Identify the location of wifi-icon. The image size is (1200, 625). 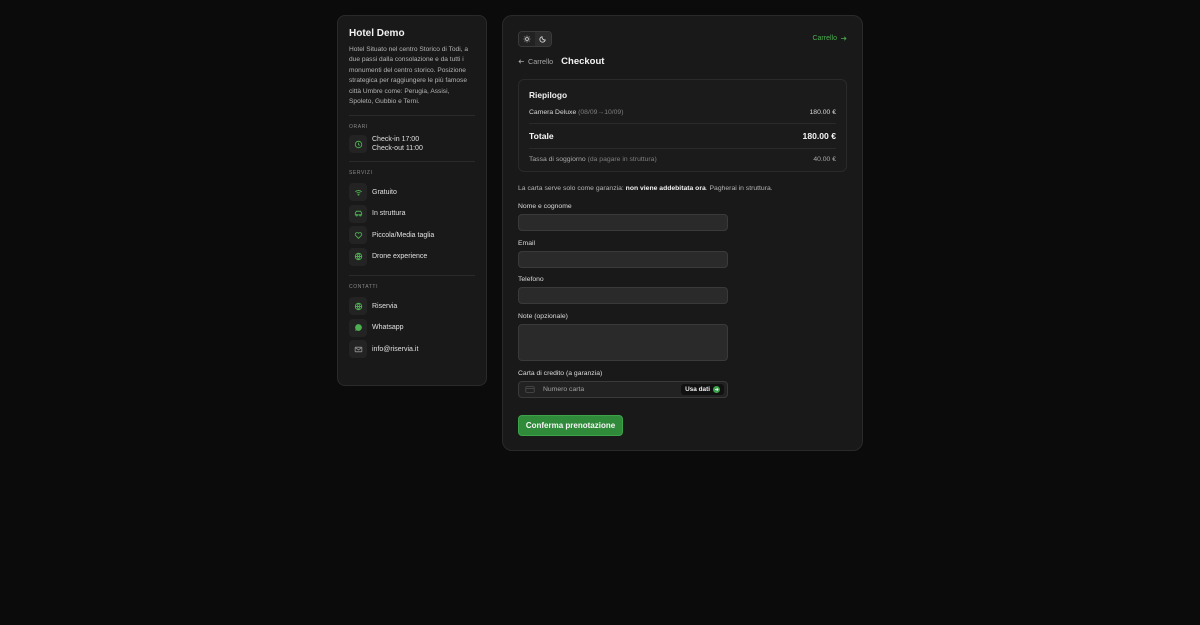
(358, 192).